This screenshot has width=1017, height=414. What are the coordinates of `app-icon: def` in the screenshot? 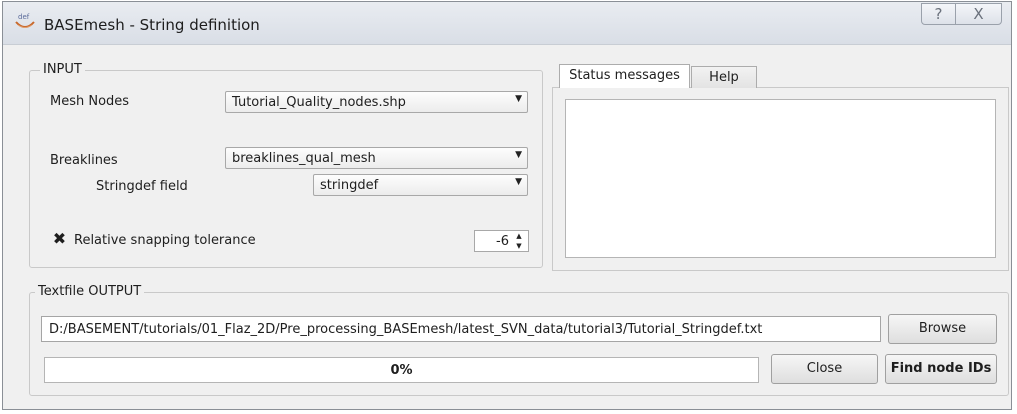 It's located at (25, 20).